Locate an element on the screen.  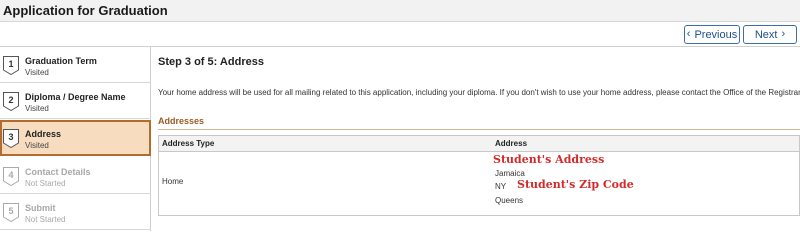
step-submit: 5 Submit Not Started is located at coordinates (75, 212).